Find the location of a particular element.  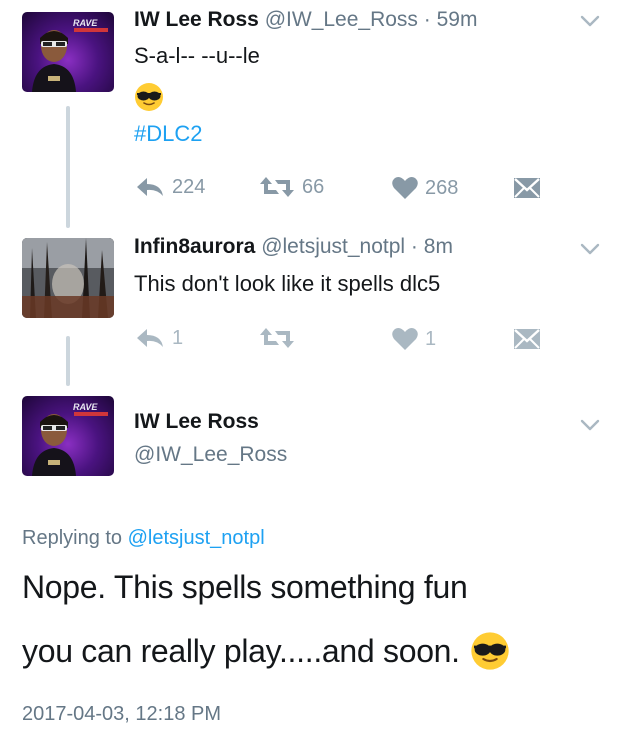

retweet-button: 66 is located at coordinates (291, 187).